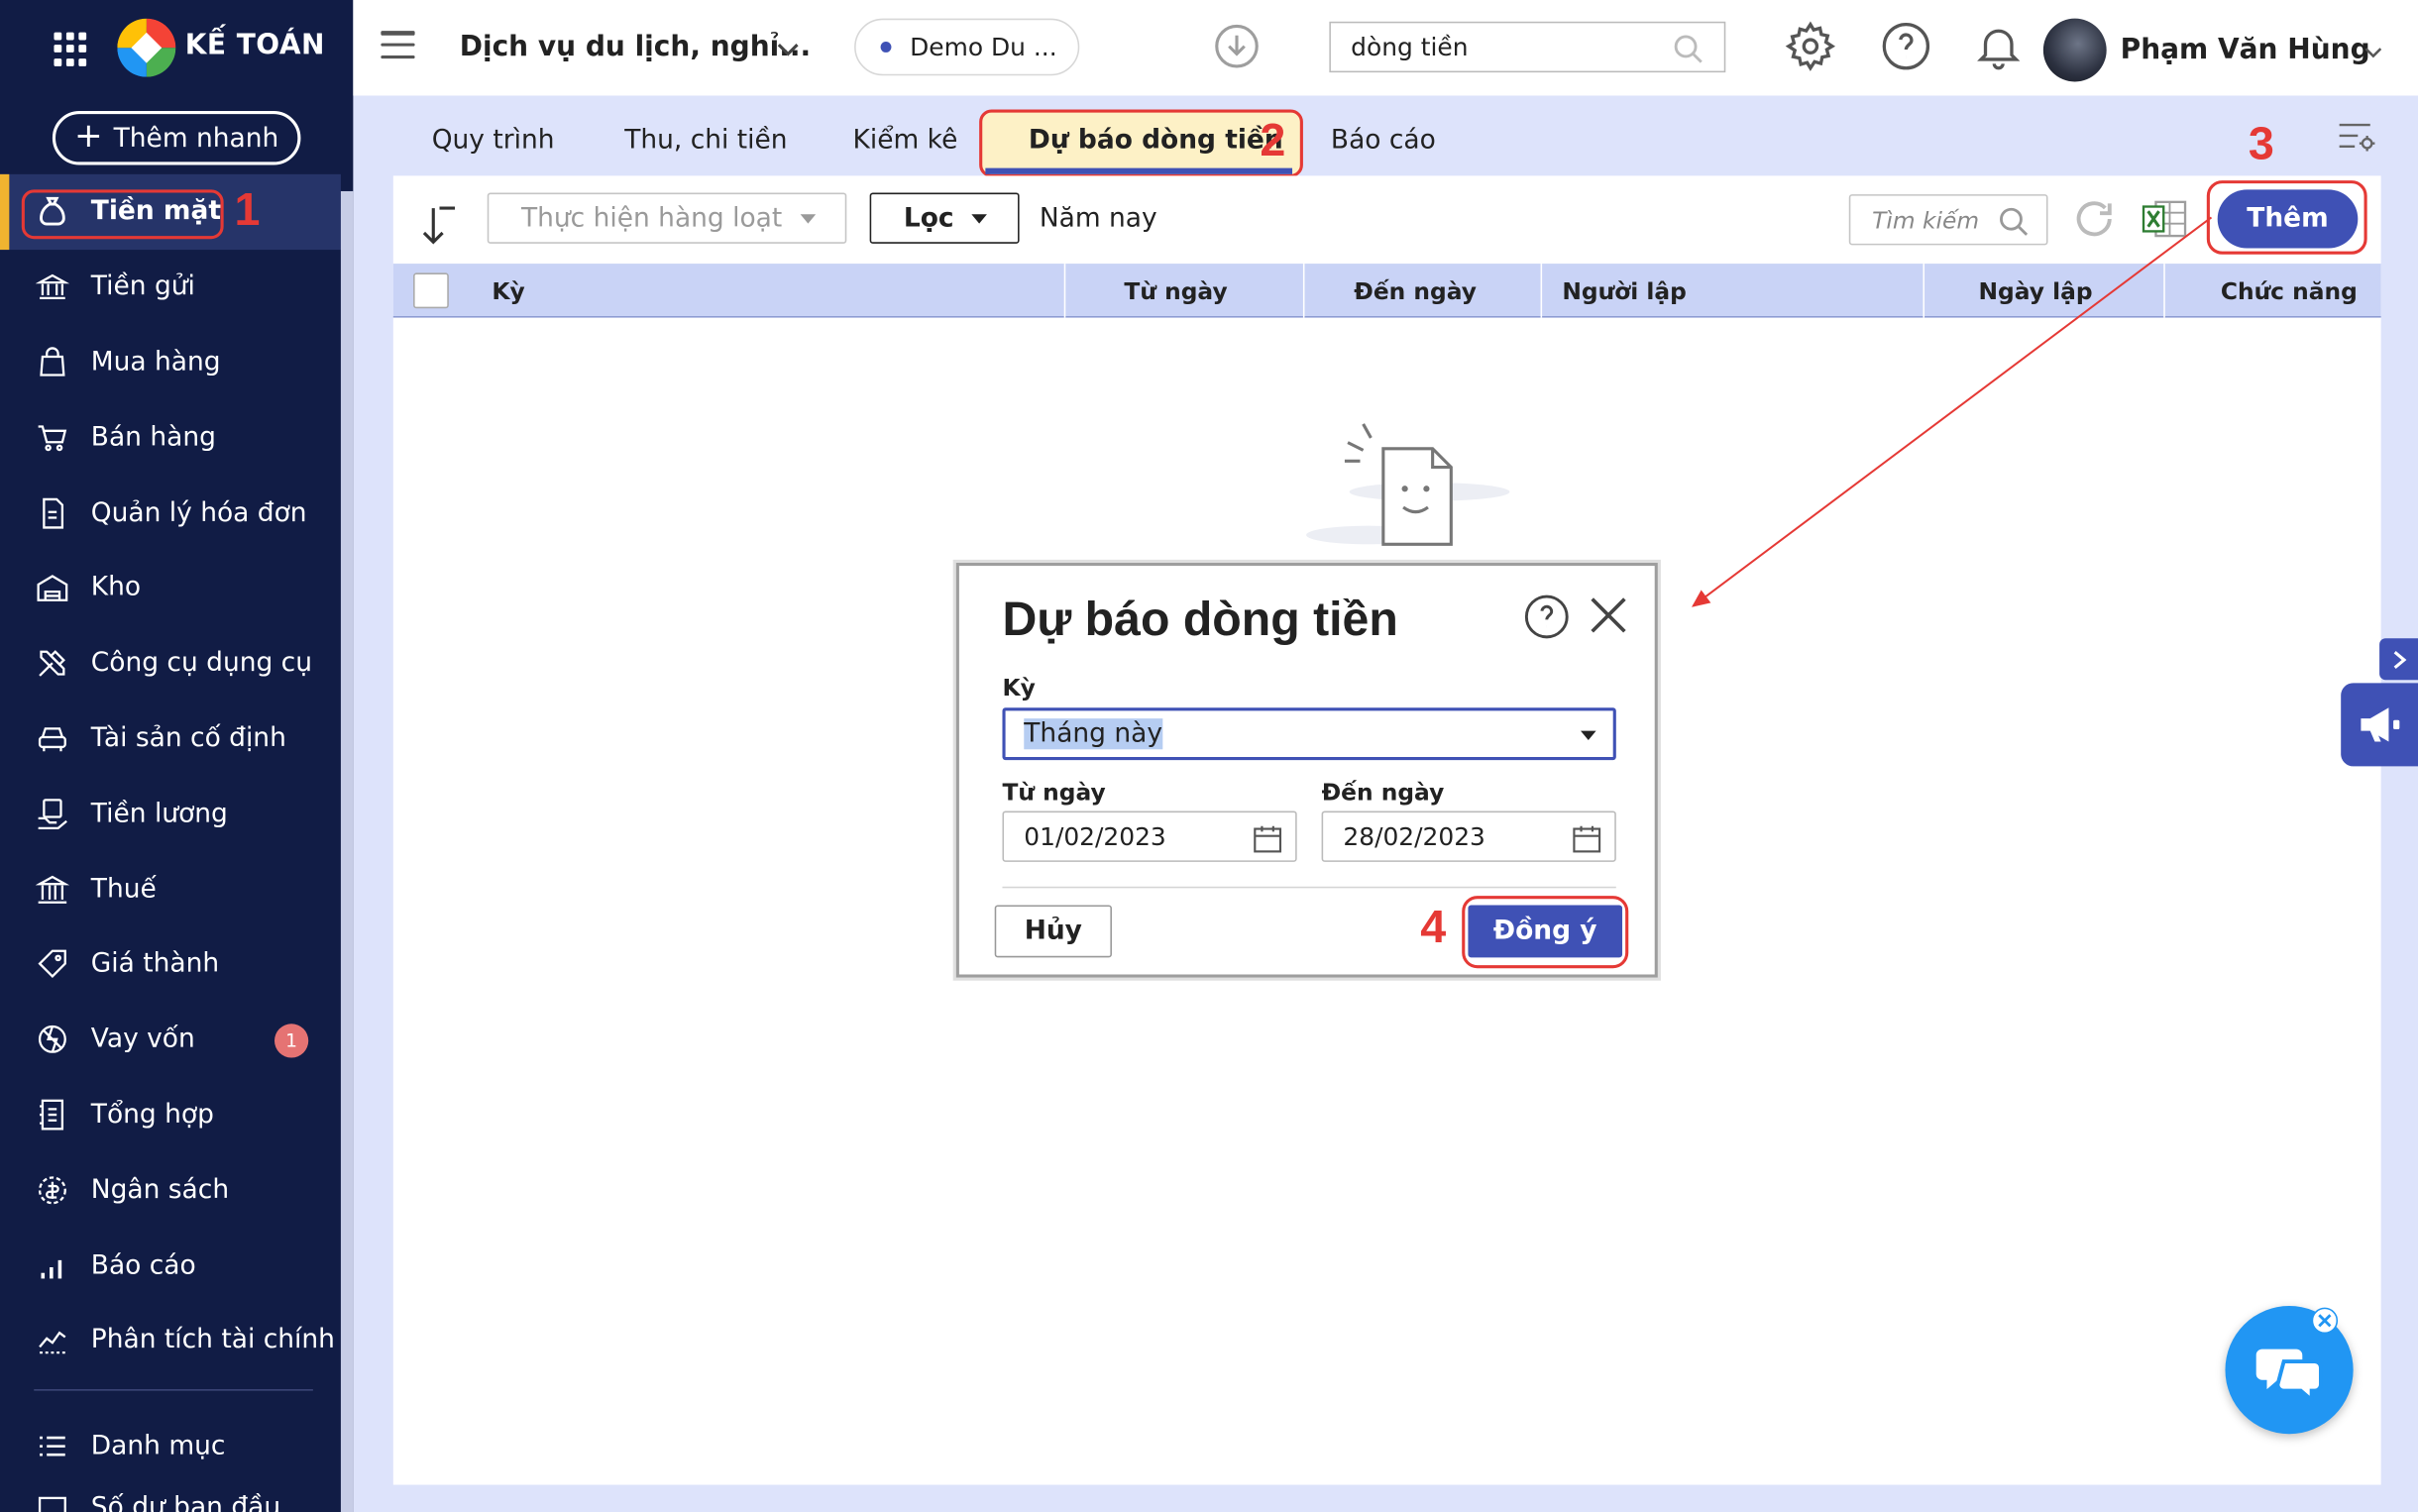  I want to click on list-icon, so click(52, 1446).